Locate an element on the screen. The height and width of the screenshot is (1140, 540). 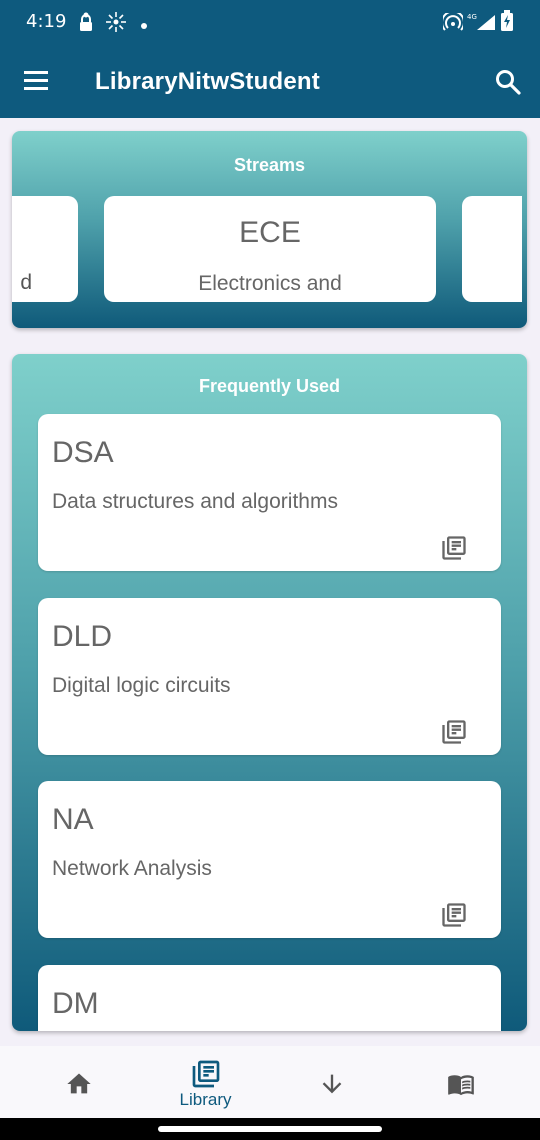
course-code: NA is located at coordinates (73, 819).